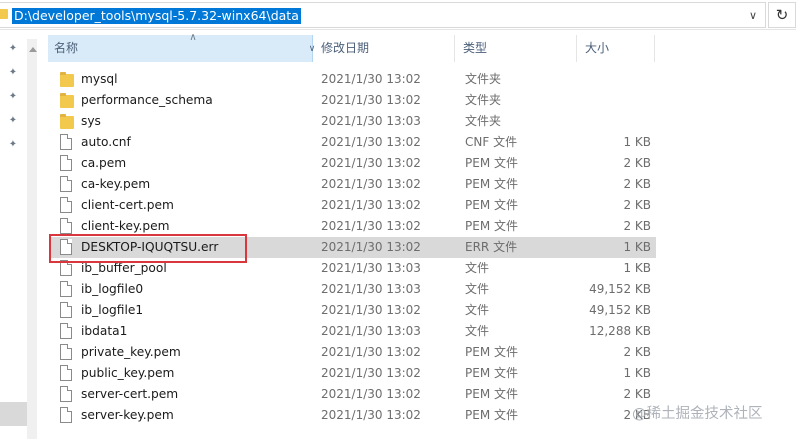  I want to click on column-header-name-label: 名称, so click(66, 48).